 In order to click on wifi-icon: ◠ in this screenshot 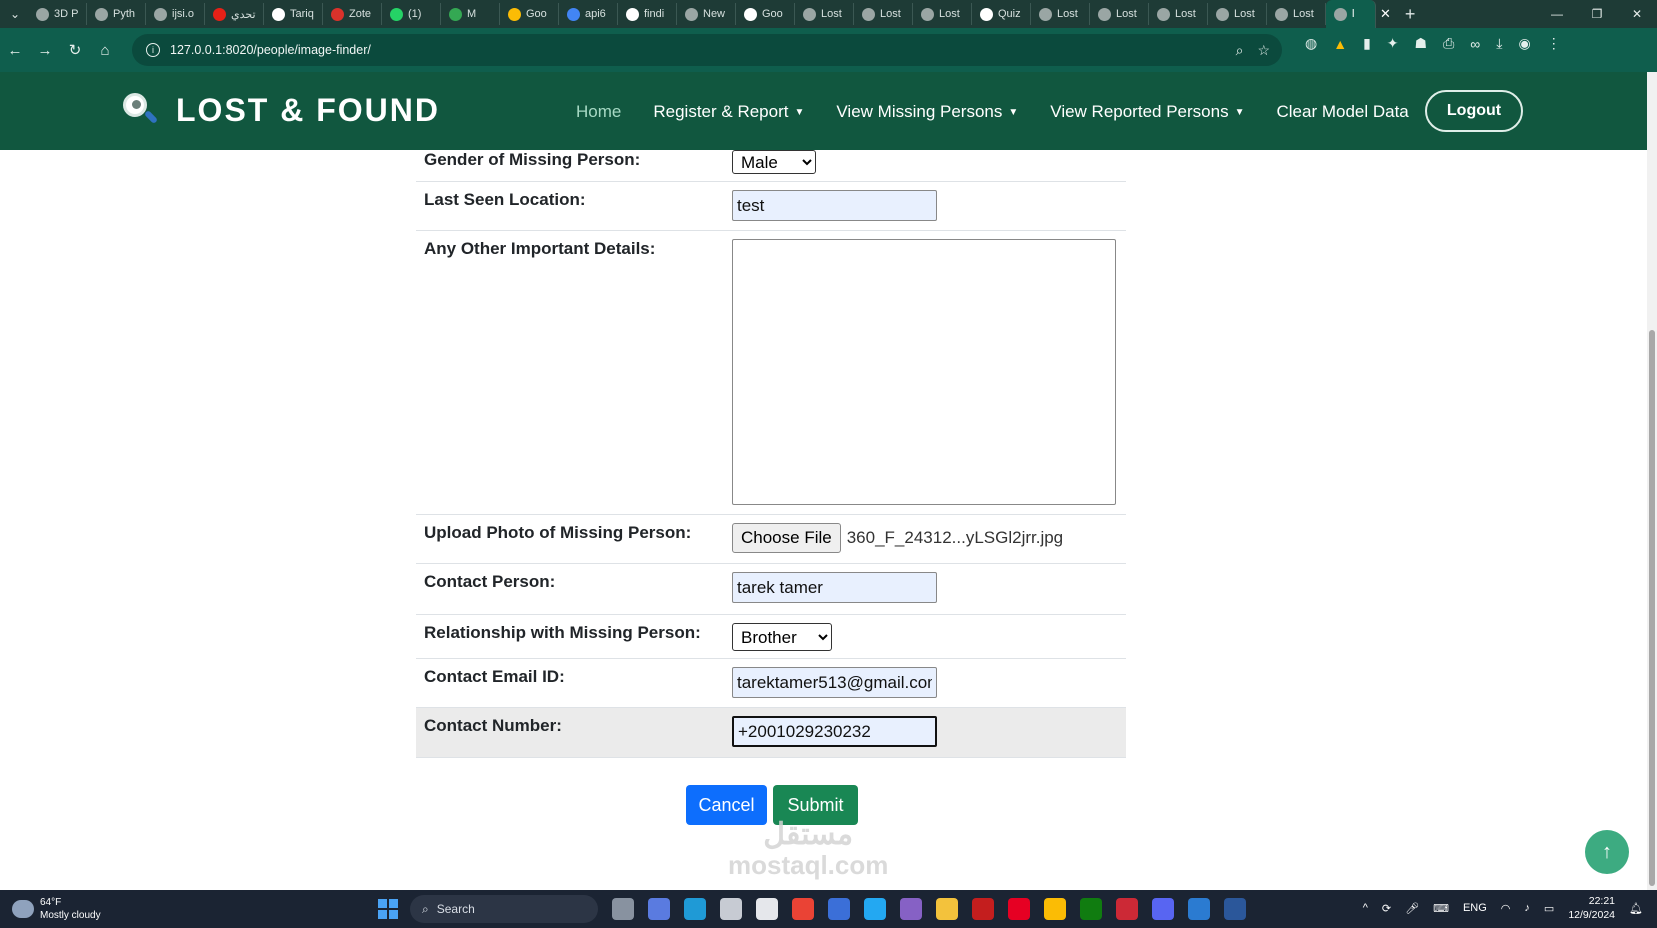, I will do `click(1506, 908)`.